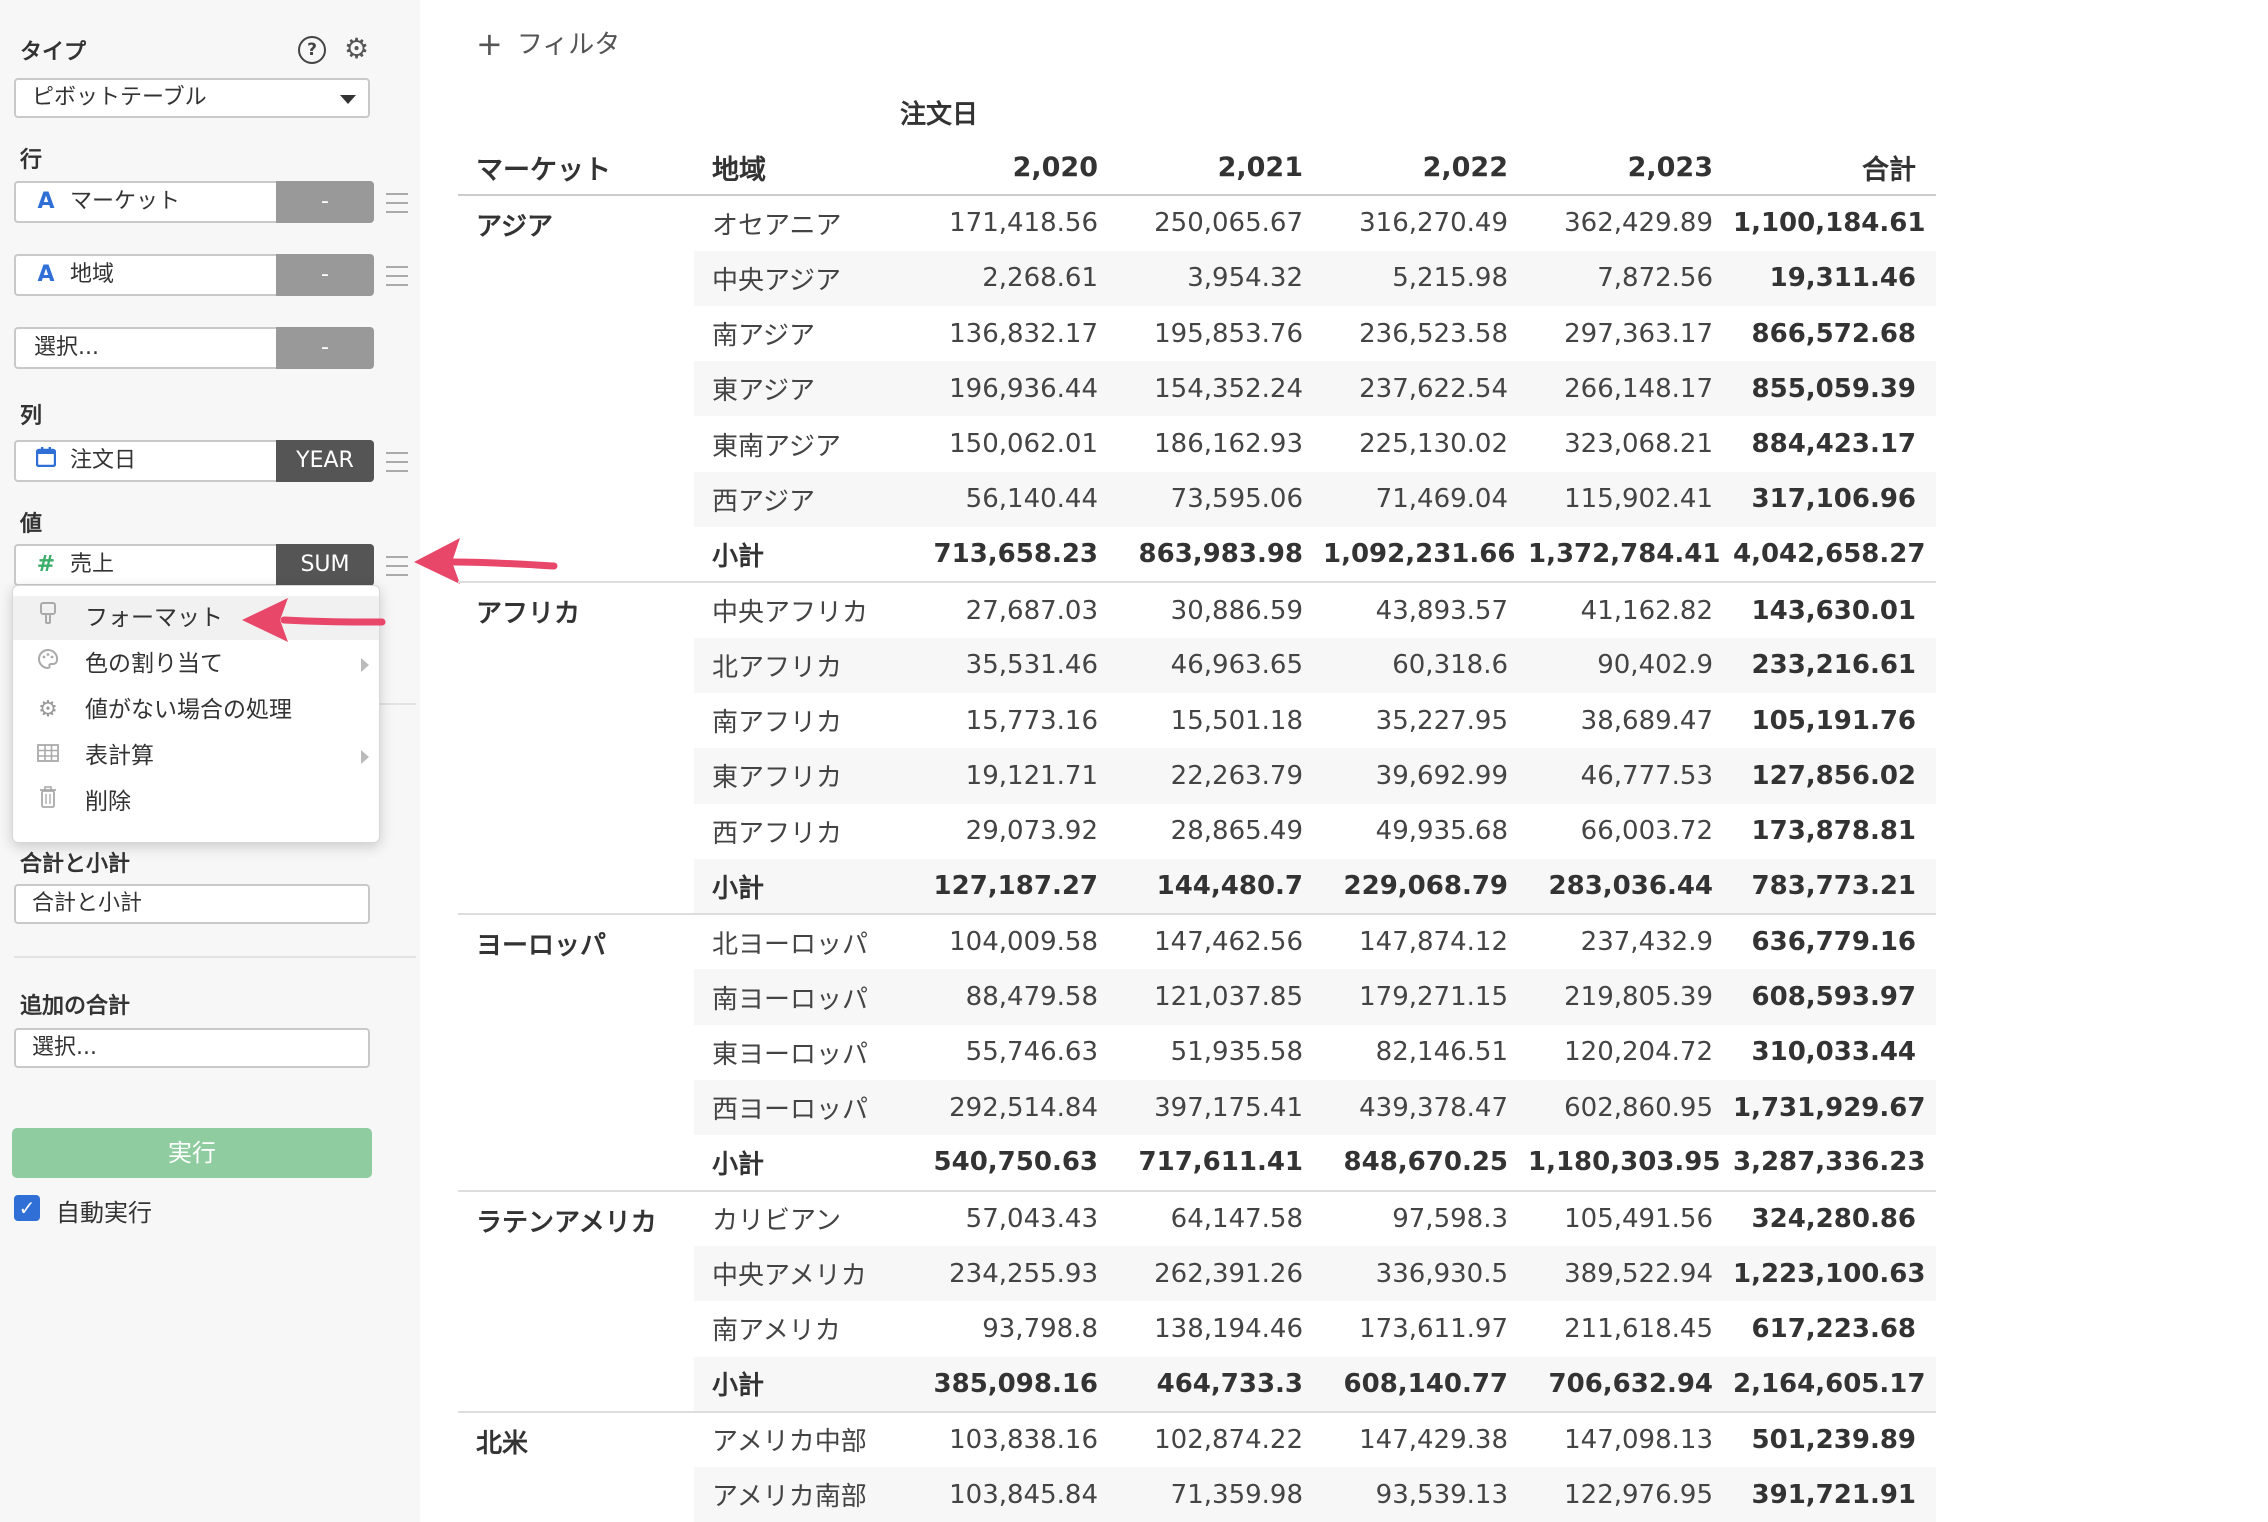 The width and height of the screenshot is (2268, 1522). What do you see at coordinates (763, 336) in the screenshot?
I see `region-cell: 南アジア` at bounding box center [763, 336].